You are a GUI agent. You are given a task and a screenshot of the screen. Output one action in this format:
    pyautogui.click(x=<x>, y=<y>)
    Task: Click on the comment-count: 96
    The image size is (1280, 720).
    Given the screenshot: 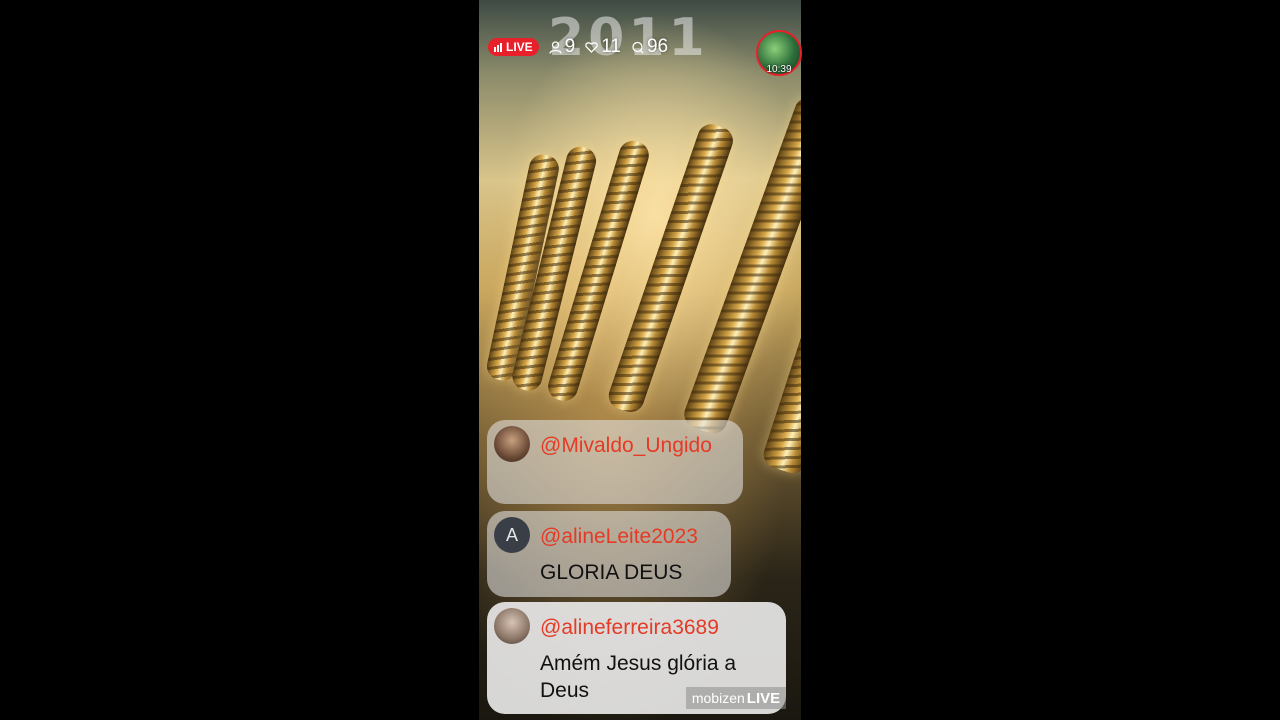 What is the action you would take?
    pyautogui.click(x=649, y=47)
    